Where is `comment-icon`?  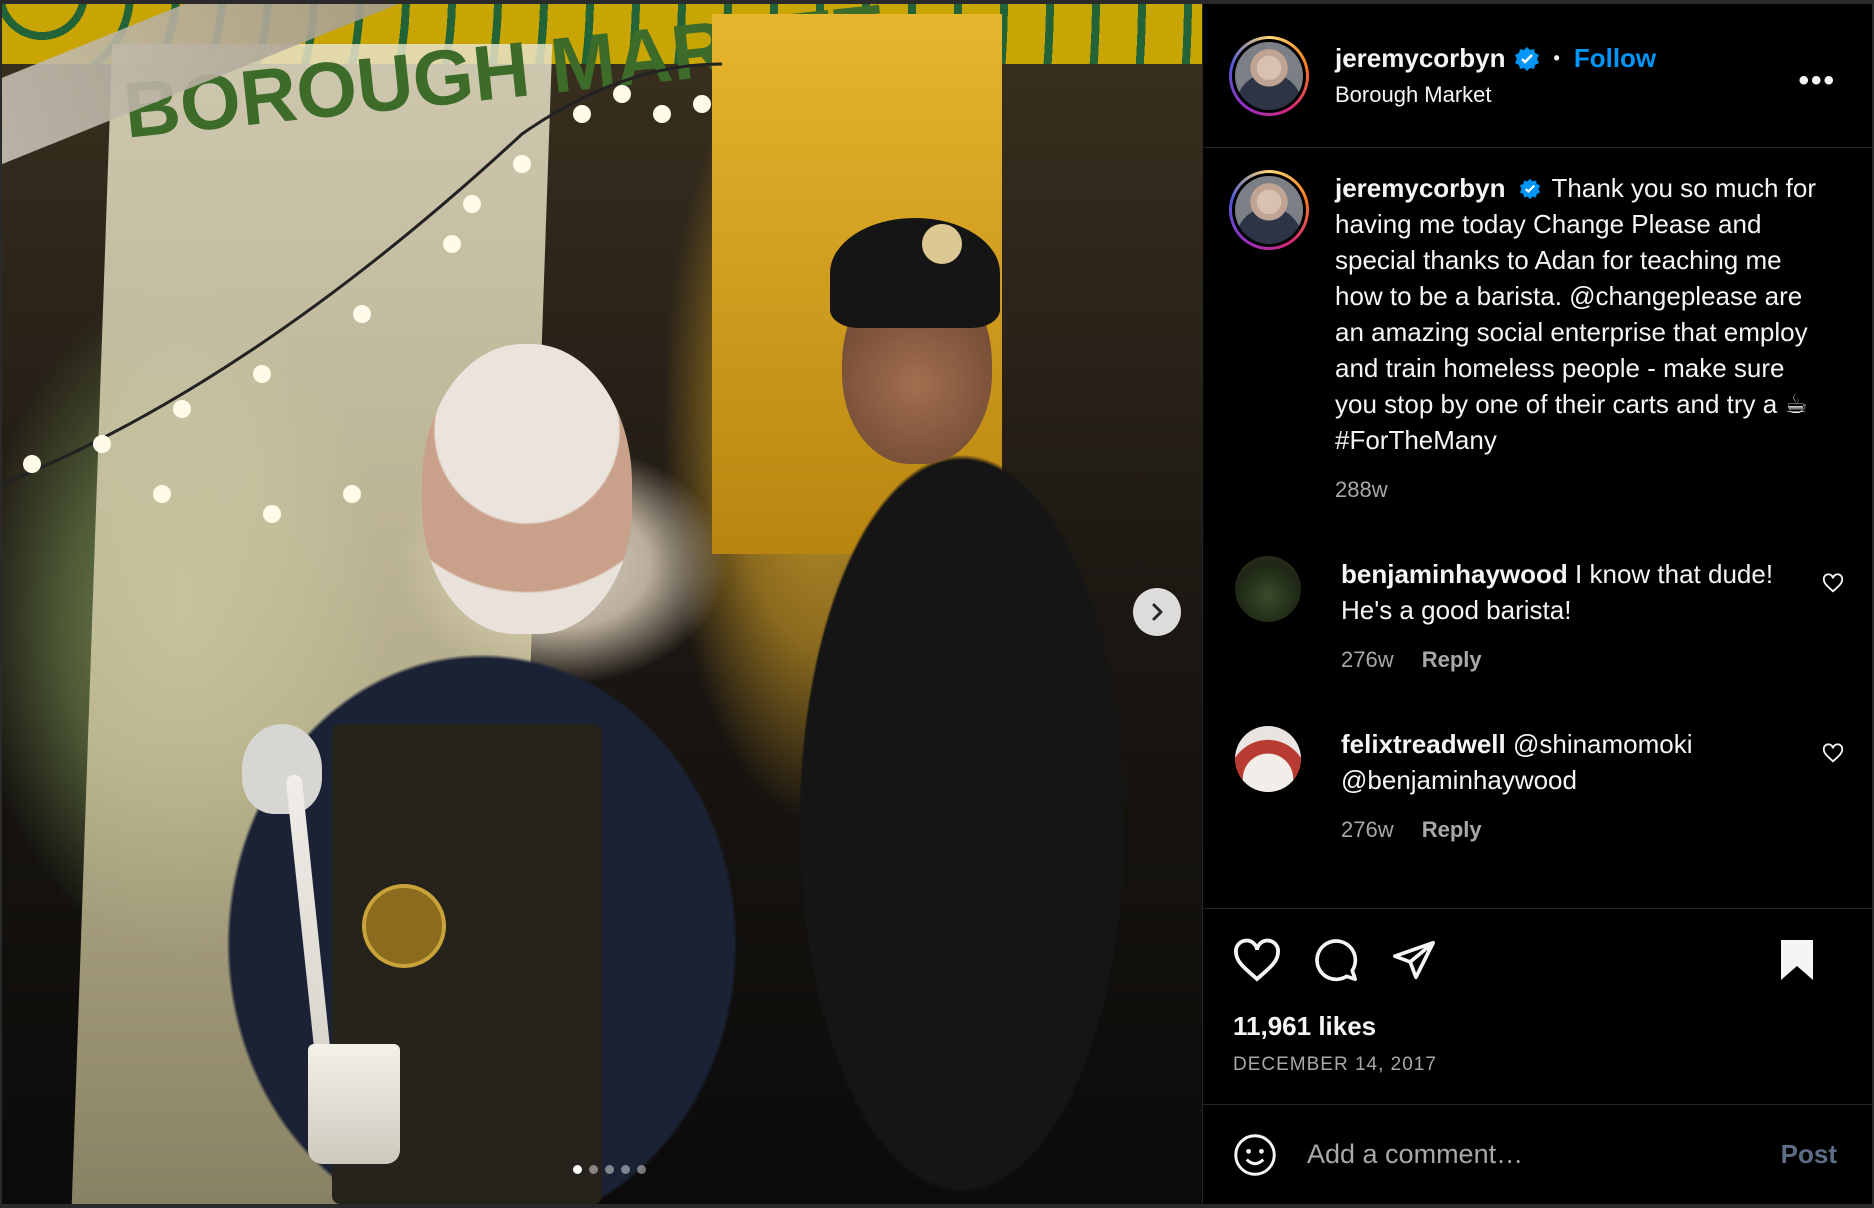 comment-icon is located at coordinates (1336, 960).